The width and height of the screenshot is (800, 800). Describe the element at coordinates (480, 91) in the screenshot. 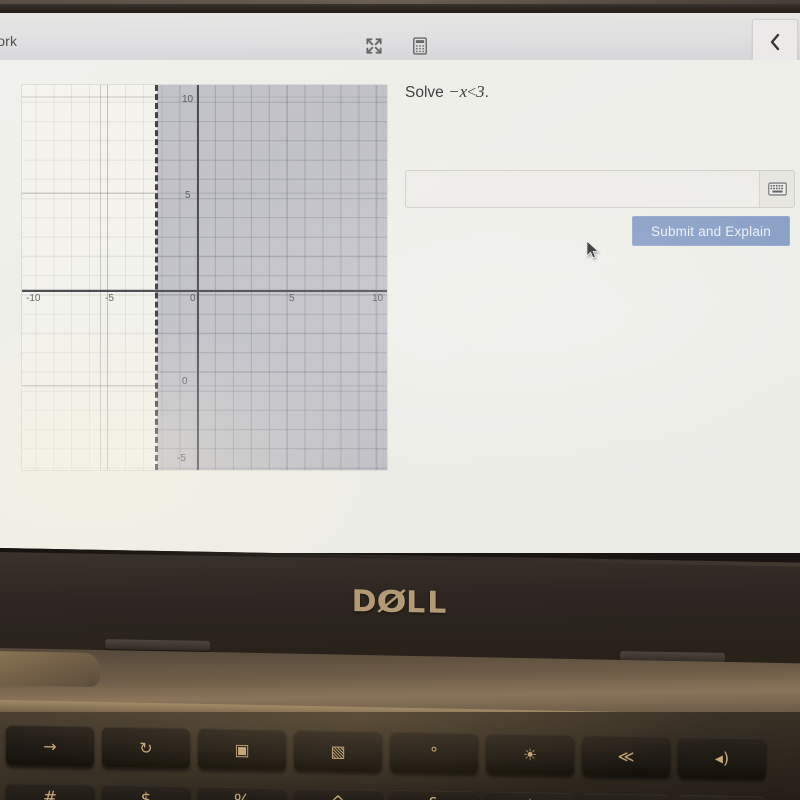

I see `problem-rhs: 3` at that location.